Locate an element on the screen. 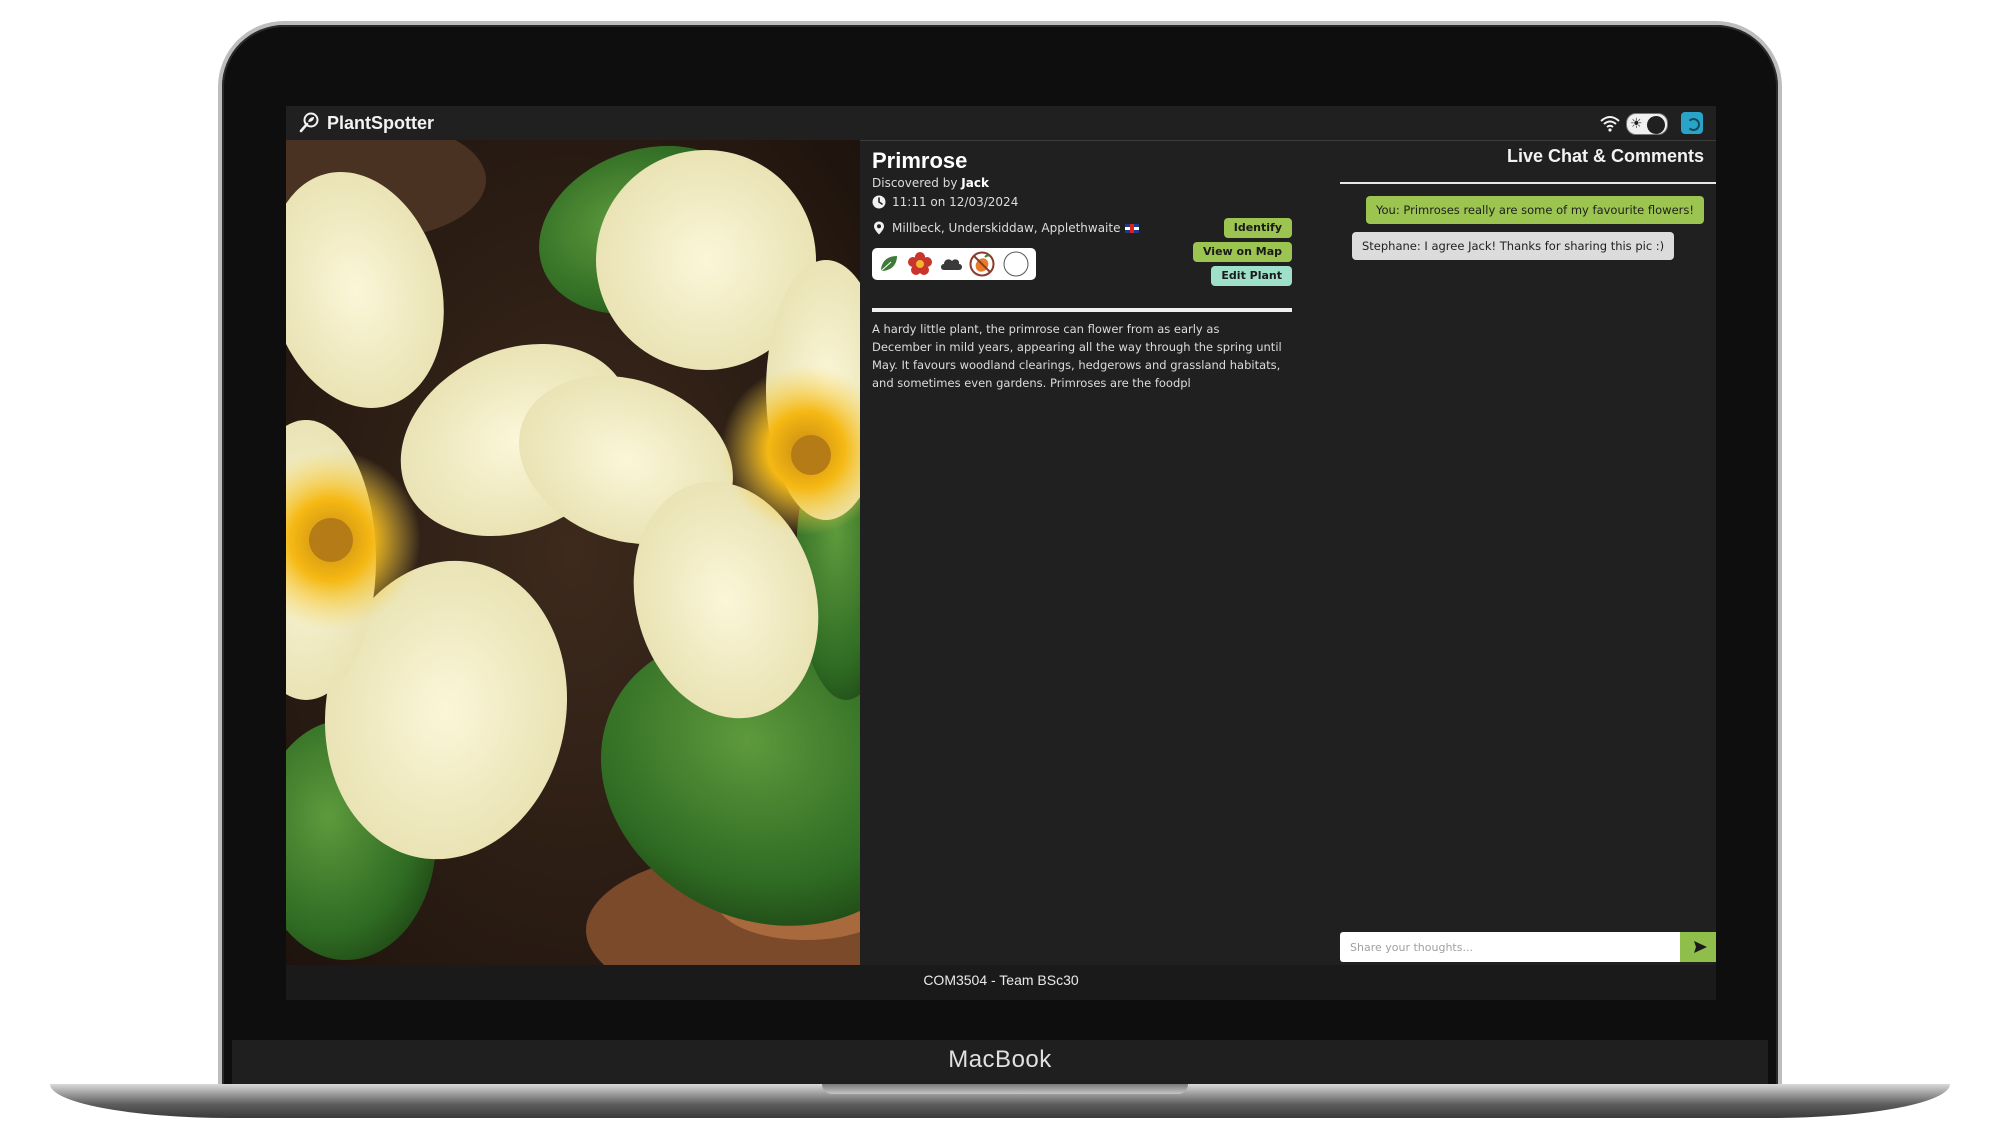 The image size is (2000, 1146). discovered-by: Discovered by Jack is located at coordinates (930, 183).